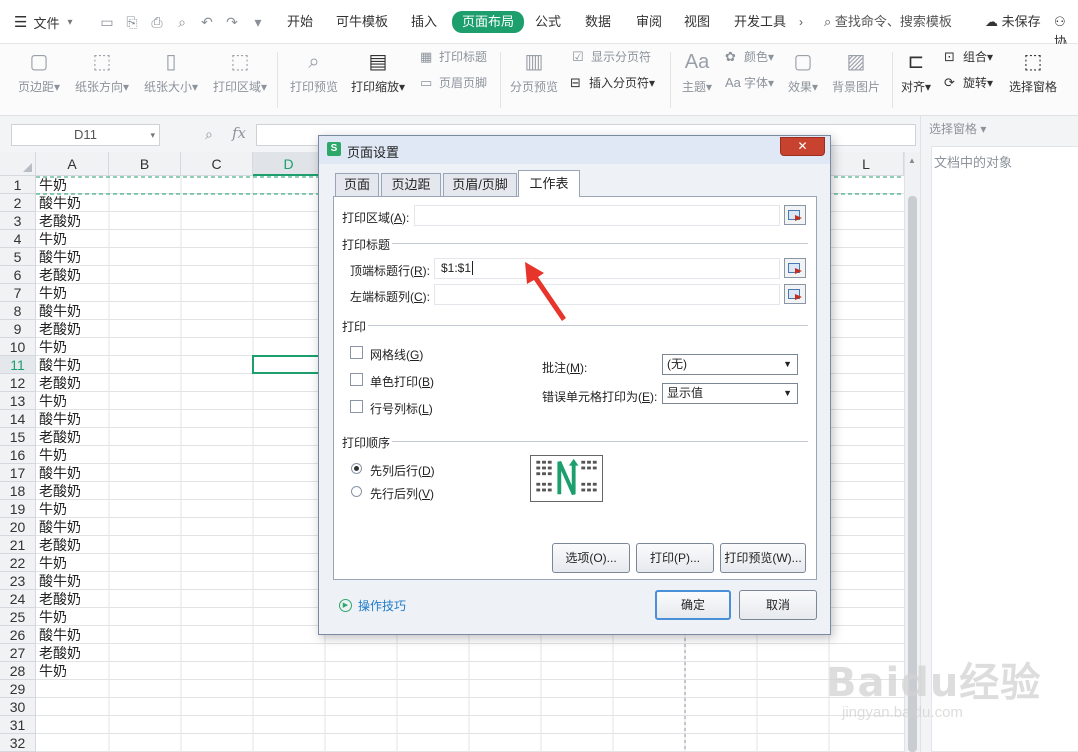  What do you see at coordinates (18, 293) in the screenshot?
I see `row-header: 7` at bounding box center [18, 293].